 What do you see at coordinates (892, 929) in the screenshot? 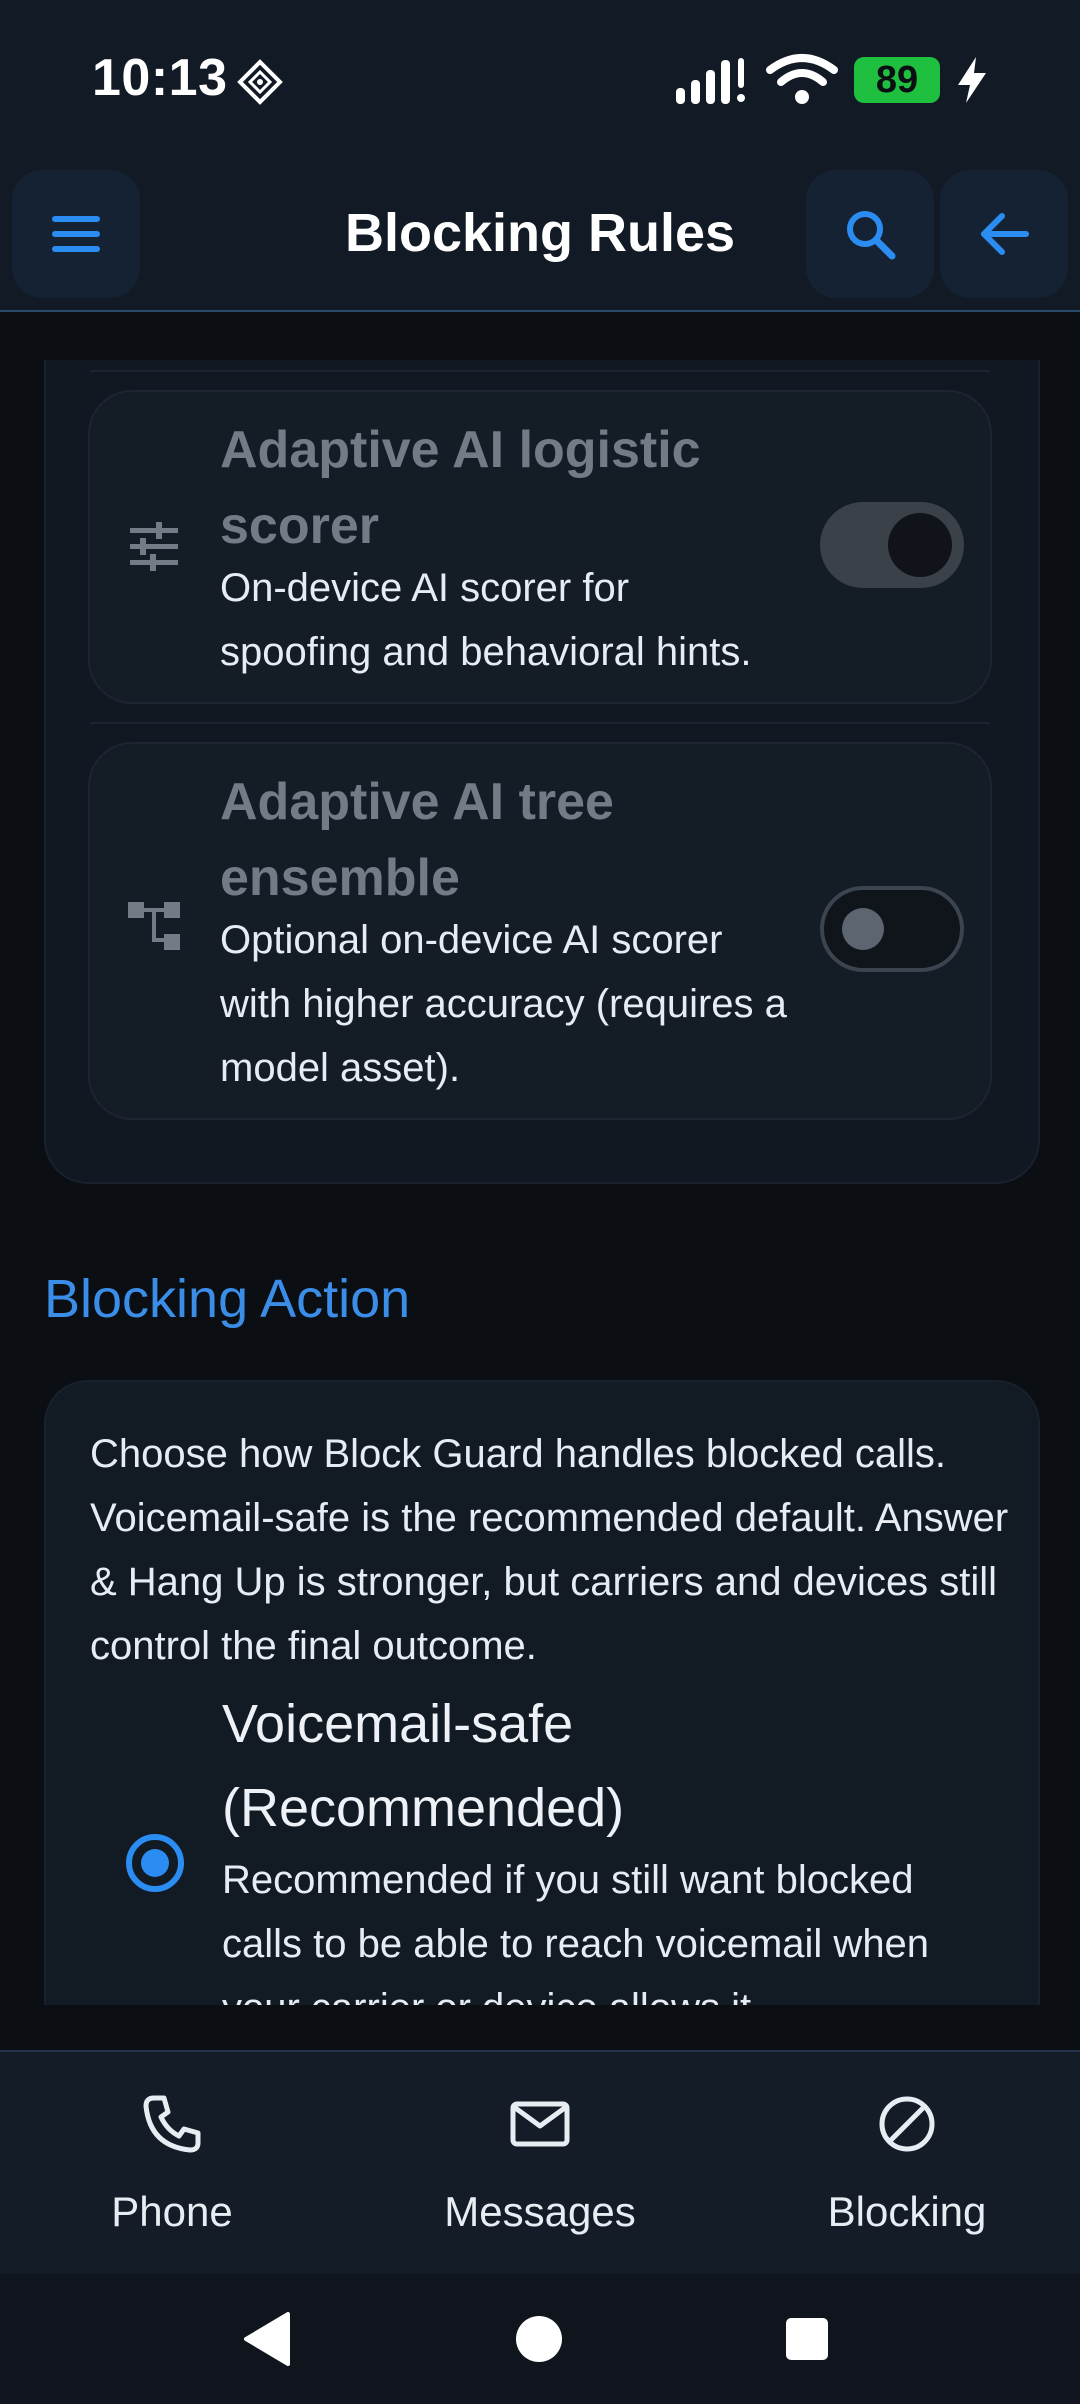
I see `tree-ensemble-toggle` at bounding box center [892, 929].